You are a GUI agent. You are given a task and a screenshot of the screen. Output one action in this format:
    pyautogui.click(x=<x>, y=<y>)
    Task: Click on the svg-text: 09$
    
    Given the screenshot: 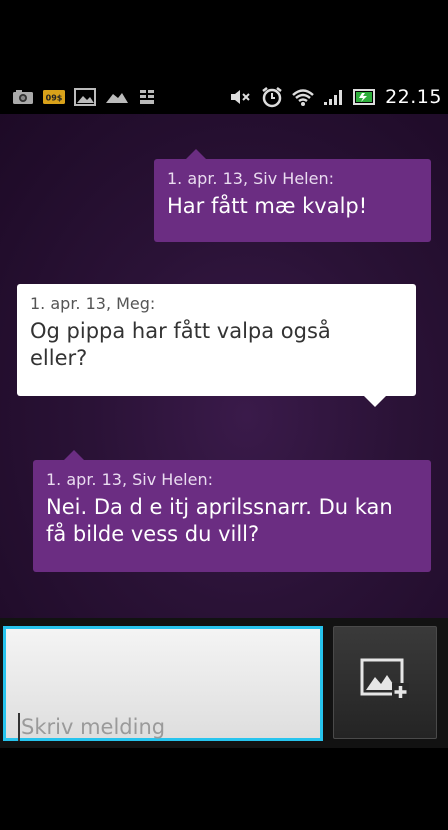 What is the action you would take?
    pyautogui.click(x=54, y=98)
    